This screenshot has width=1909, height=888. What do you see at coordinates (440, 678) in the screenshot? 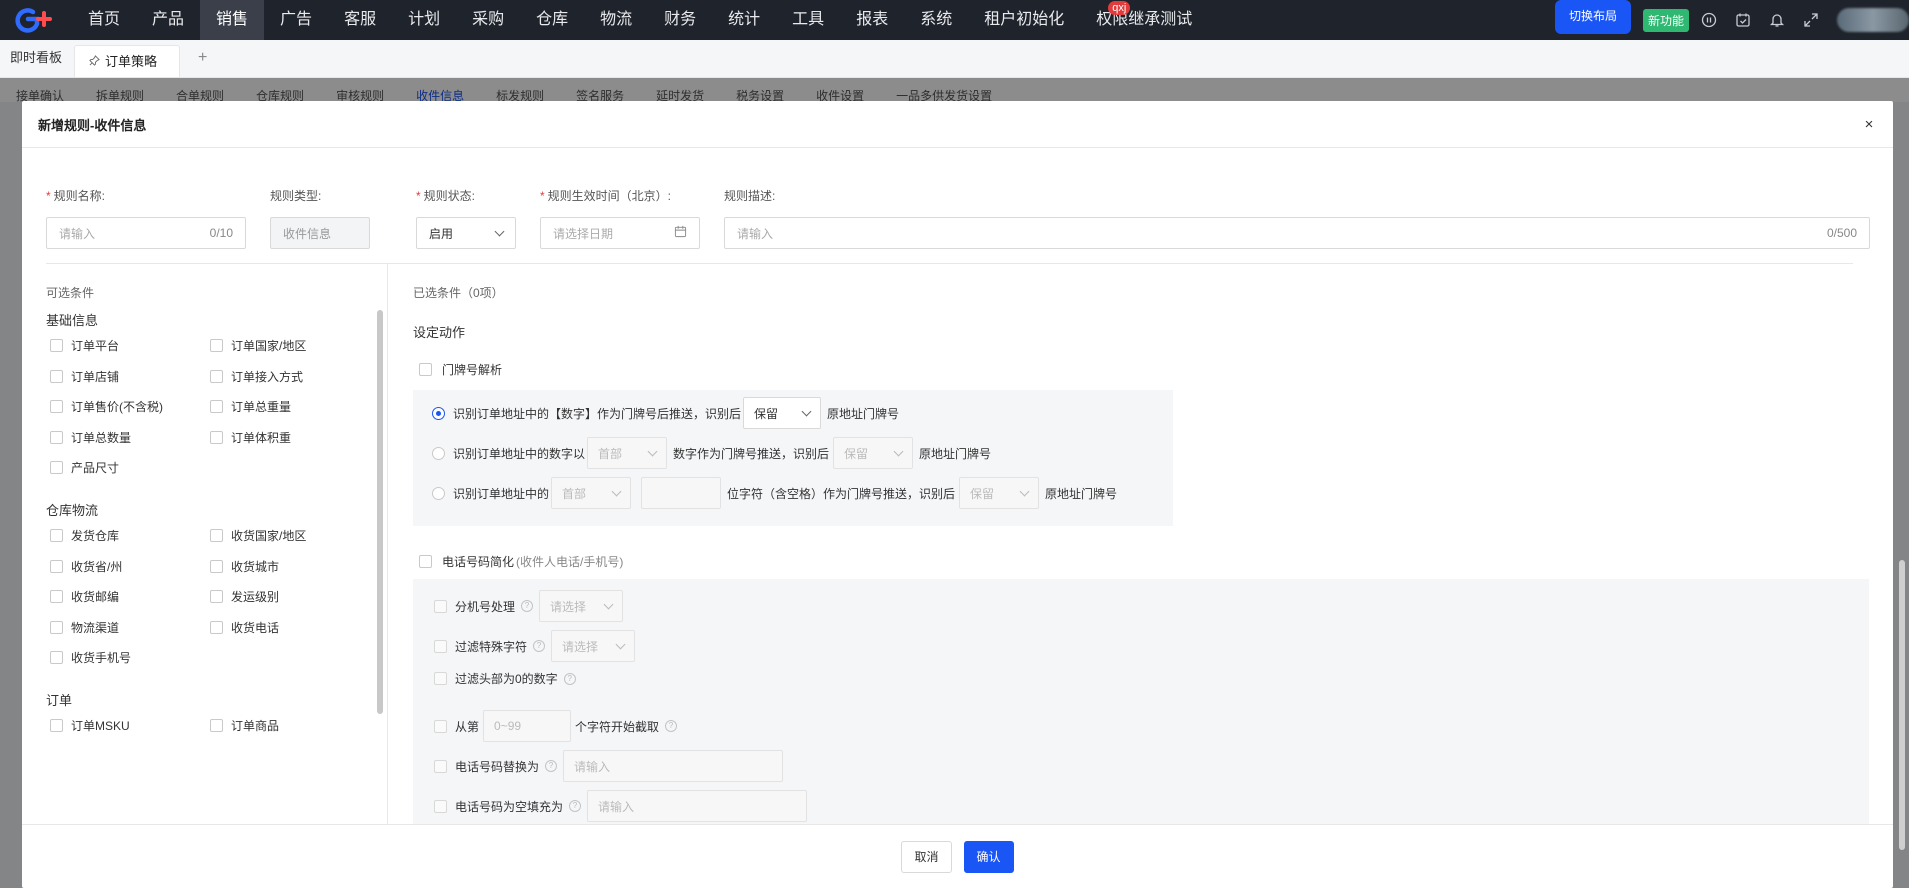
I see `filter-zero-checkbox` at bounding box center [440, 678].